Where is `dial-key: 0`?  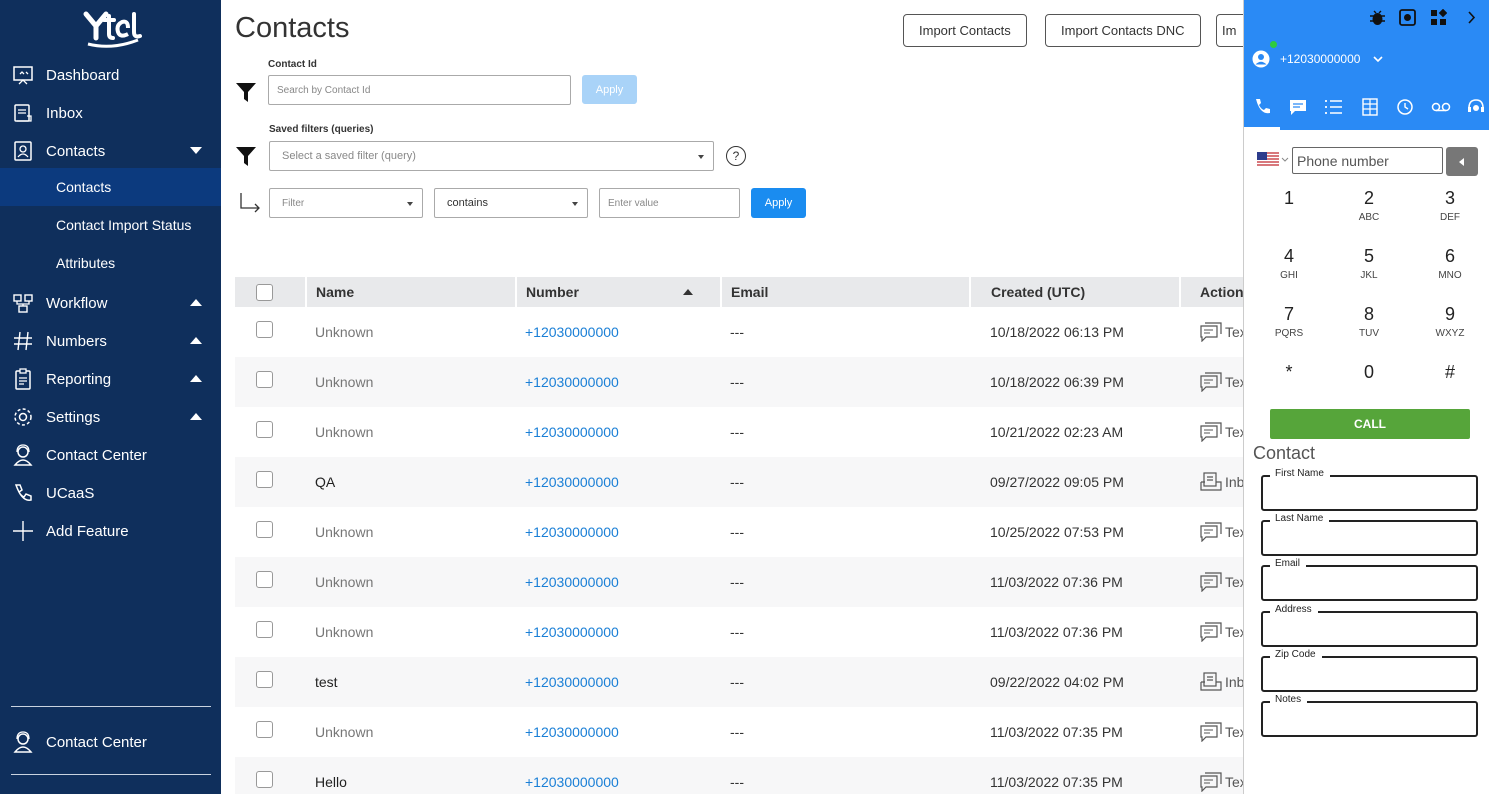
dial-key: 0 is located at coordinates (1369, 387).